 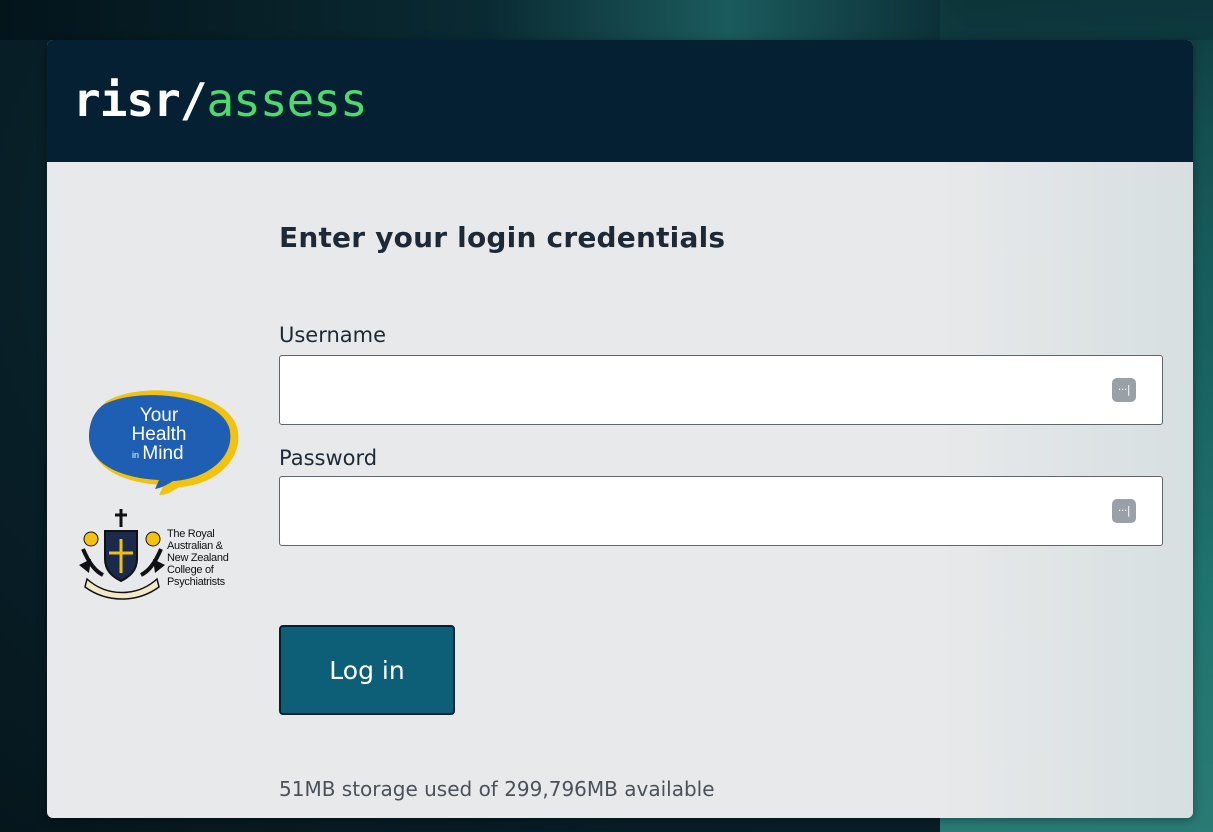 I want to click on ranzcp-crest-icon, so click(x=122, y=554).